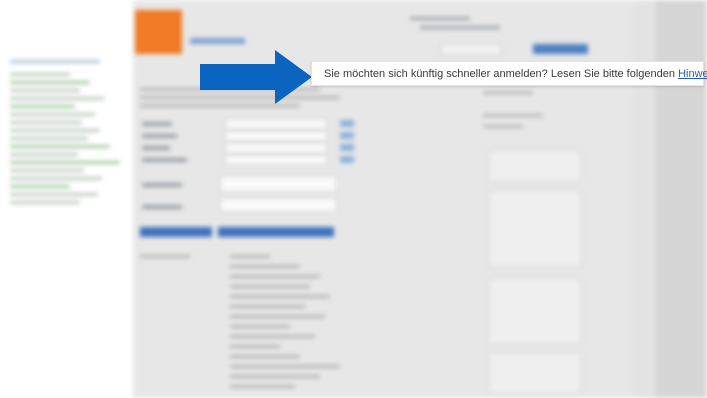 This screenshot has height=398, width=707. What do you see at coordinates (158, 32) in the screenshot?
I see `brand-logo` at bounding box center [158, 32].